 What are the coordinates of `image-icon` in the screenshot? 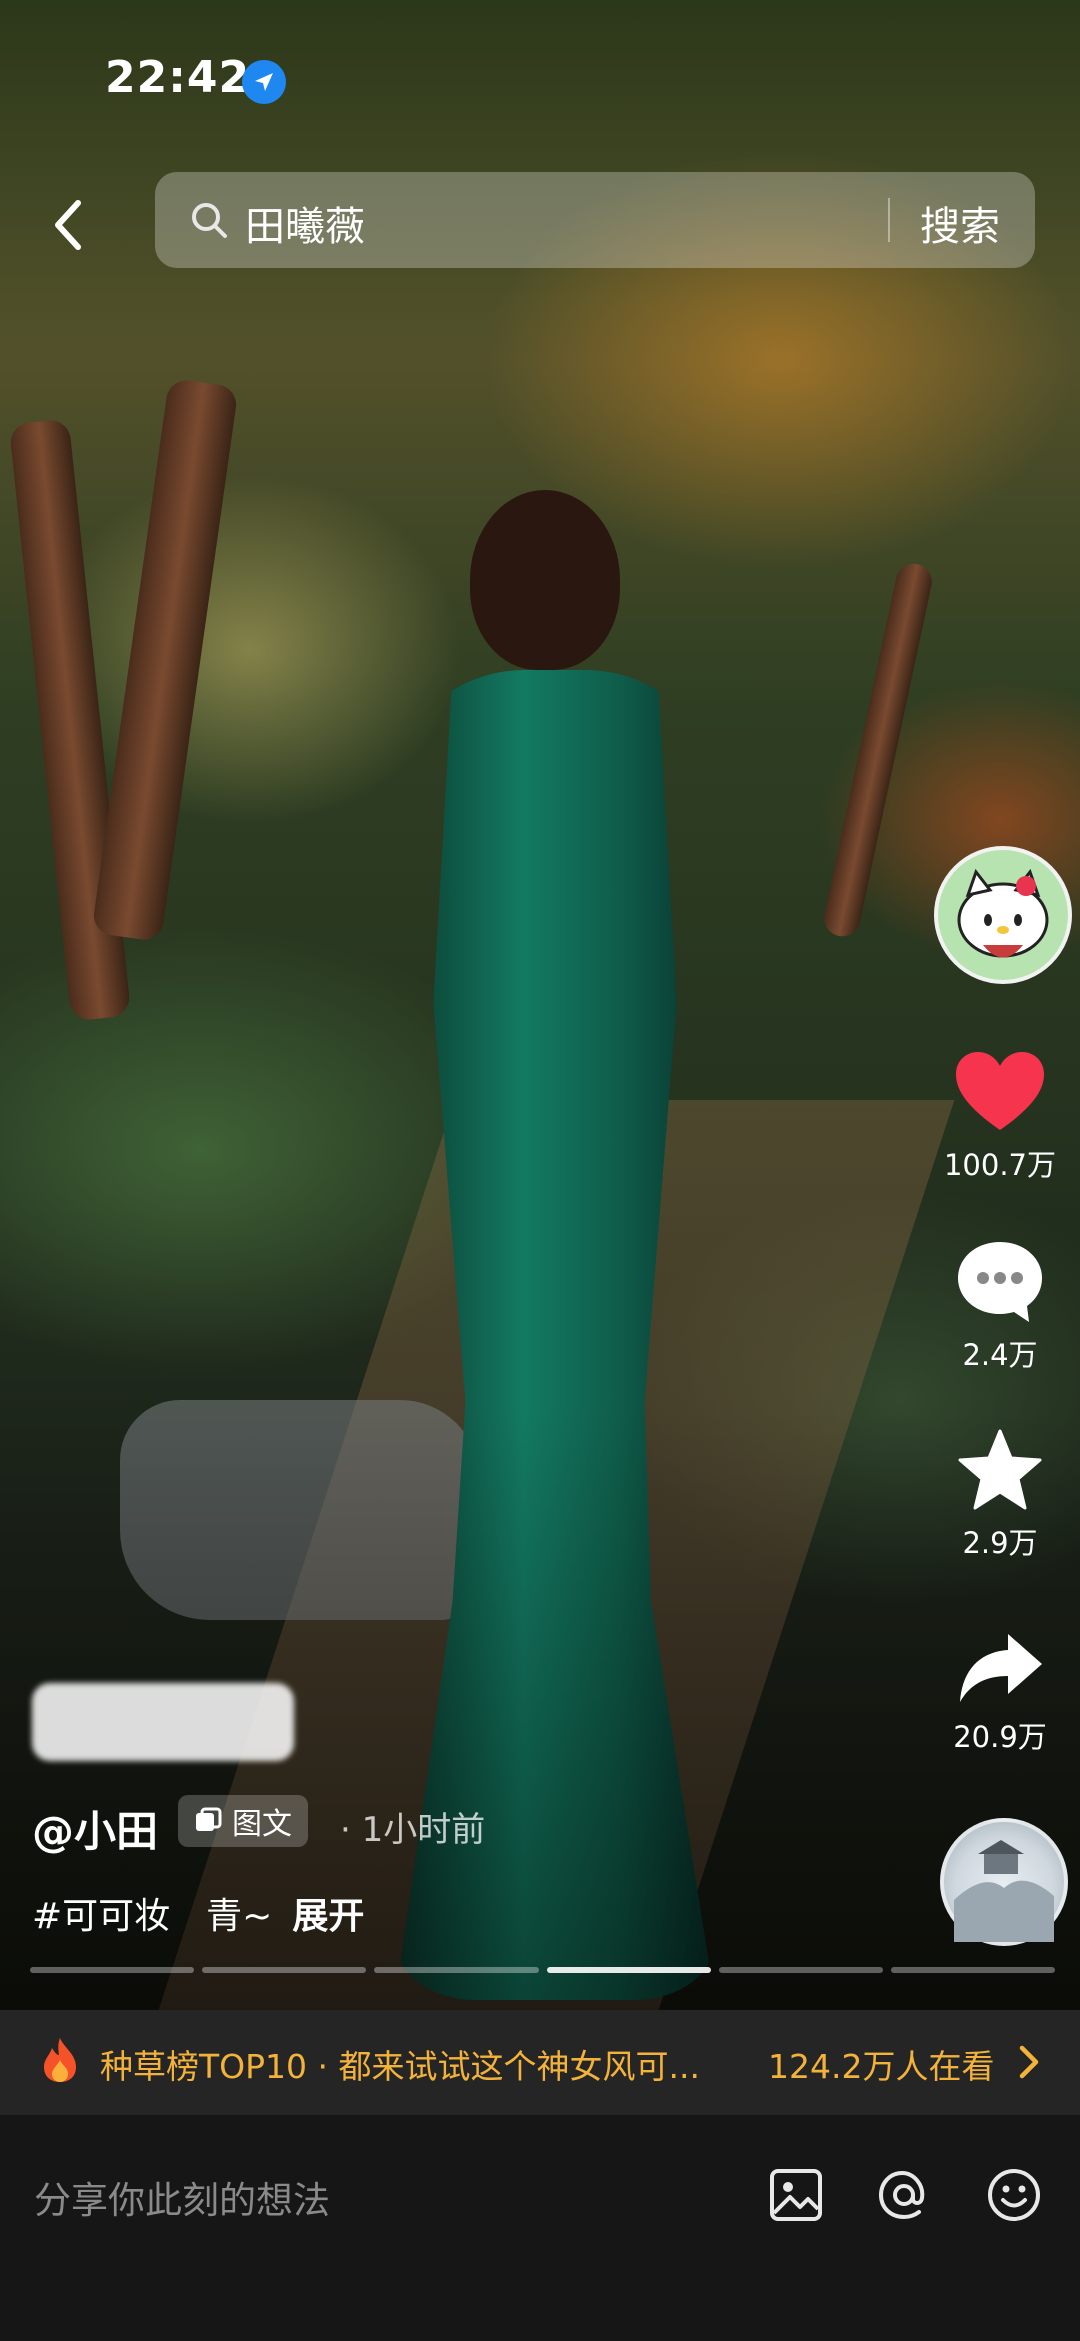 It's located at (796, 2195).